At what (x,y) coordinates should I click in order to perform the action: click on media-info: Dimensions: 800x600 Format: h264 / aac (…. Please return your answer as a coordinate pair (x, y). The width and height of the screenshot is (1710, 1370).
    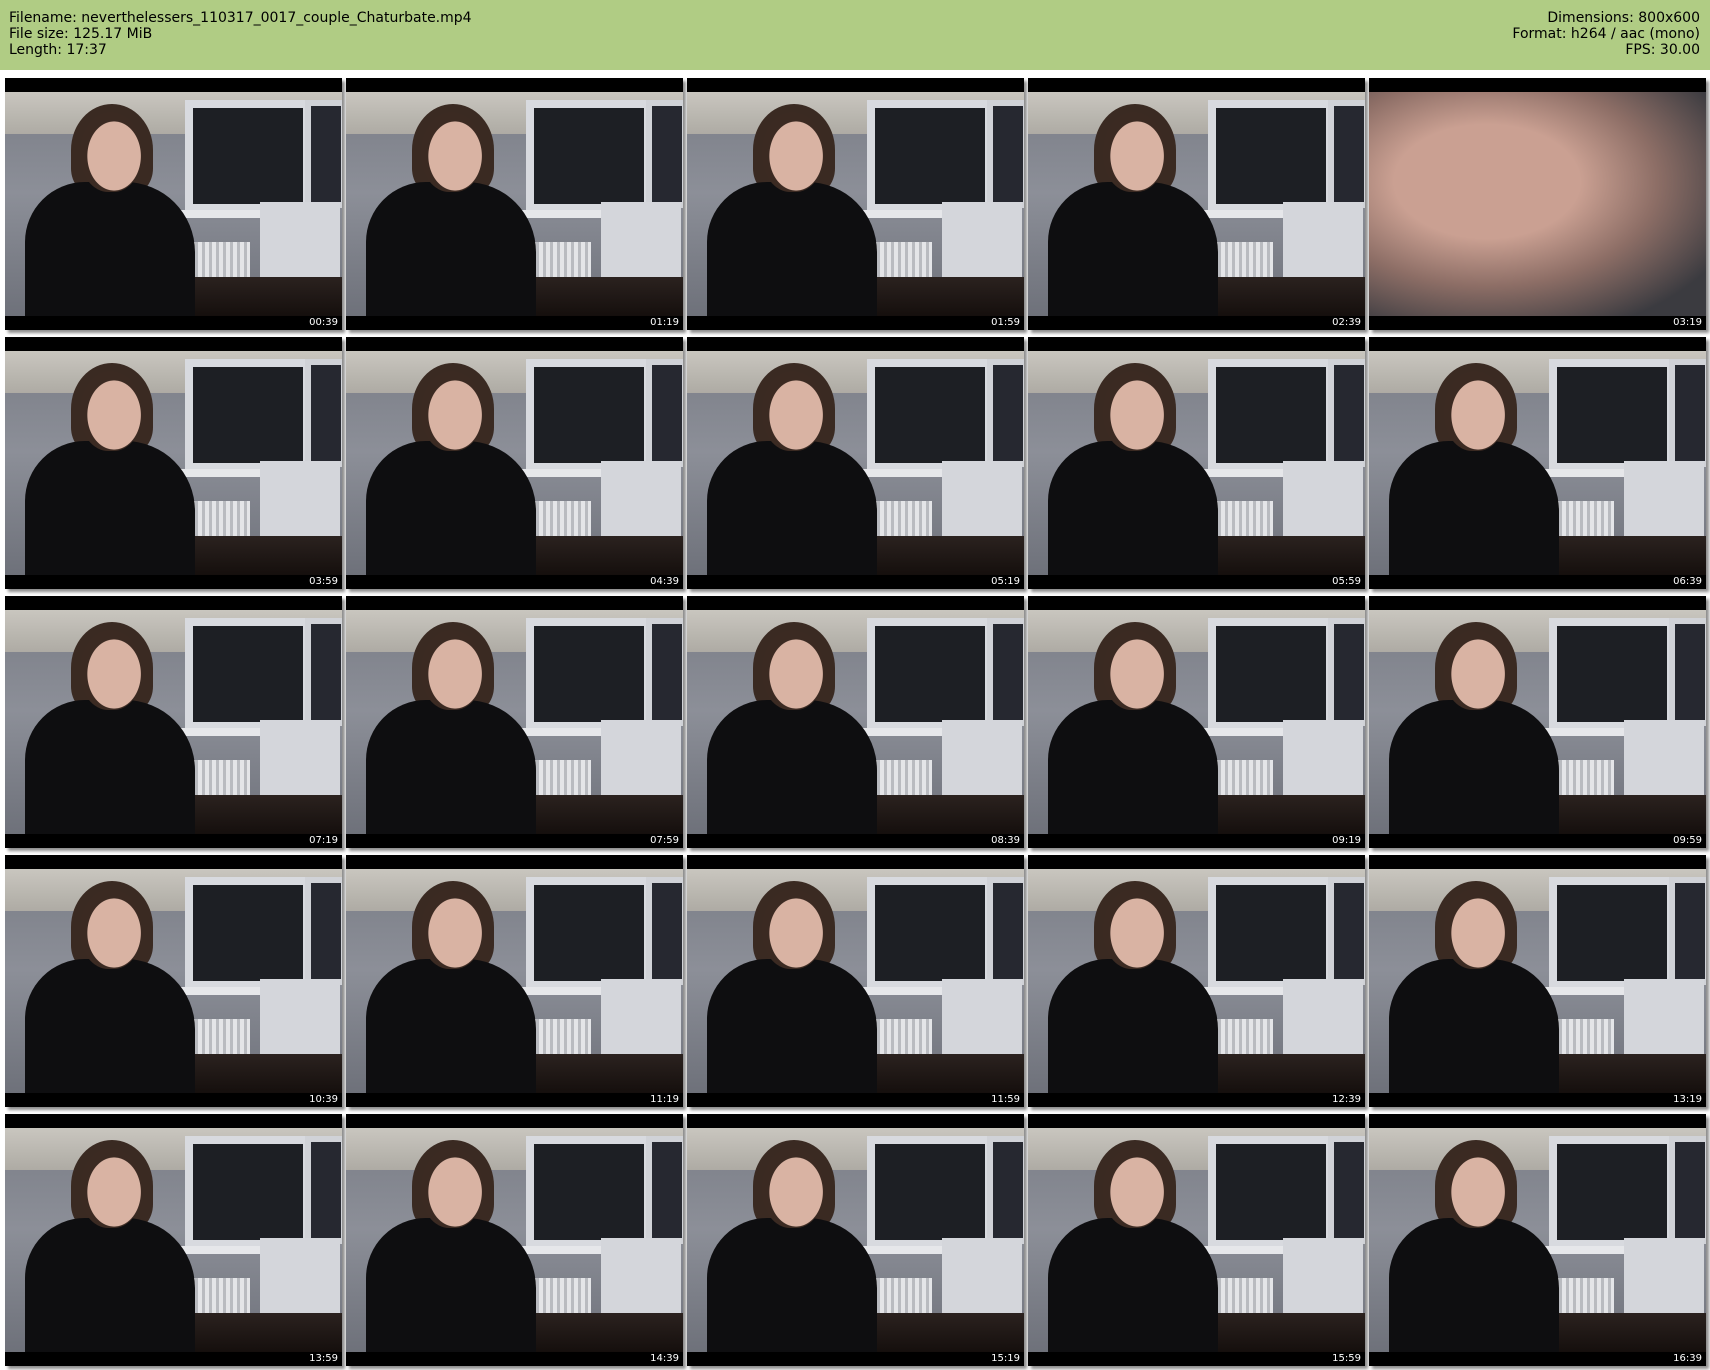
    Looking at the image, I should click on (1606, 34).